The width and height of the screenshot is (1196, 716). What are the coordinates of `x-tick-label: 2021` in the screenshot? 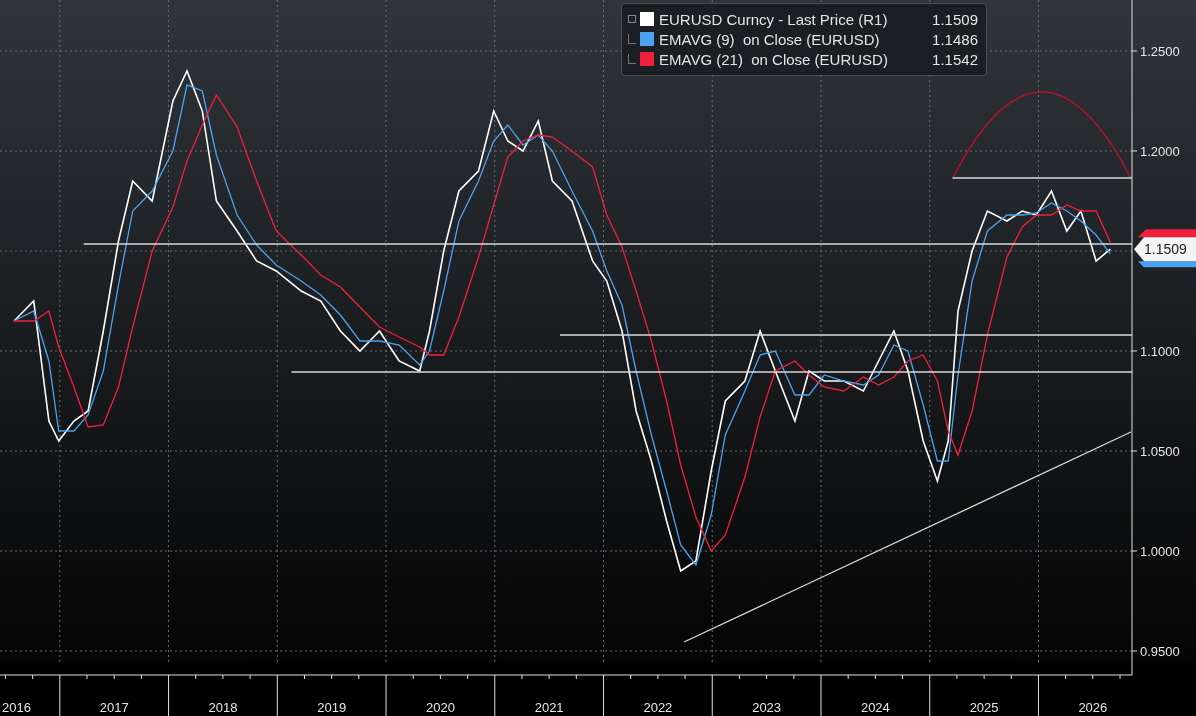 It's located at (549, 707).